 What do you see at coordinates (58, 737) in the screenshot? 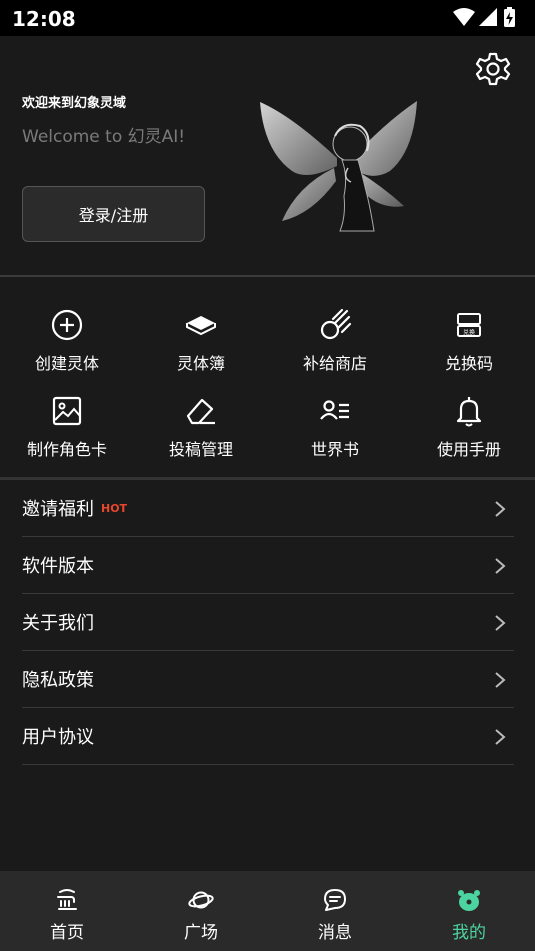
I see `menu-label: 用户协议` at bounding box center [58, 737].